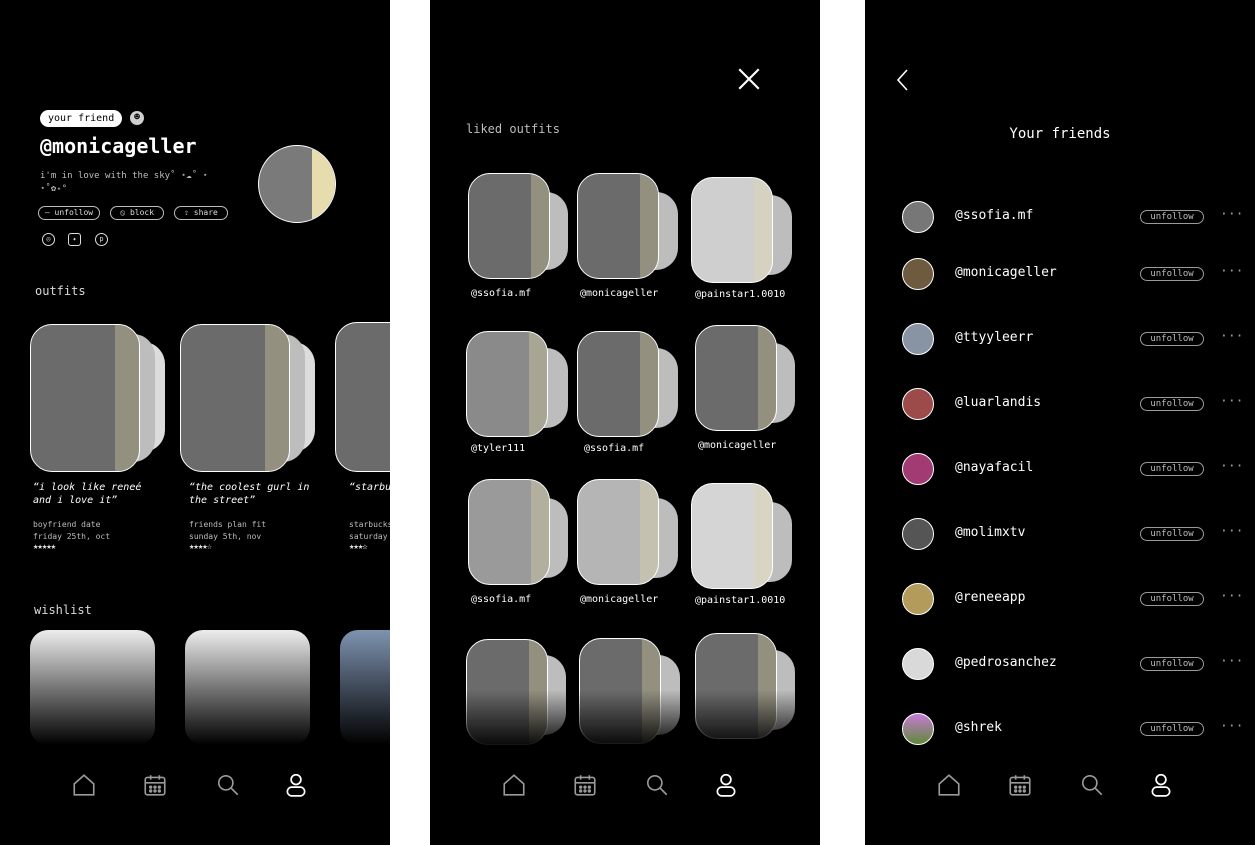 The height and width of the screenshot is (845, 1255). I want to click on block-button: ⦸ block, so click(137, 213).